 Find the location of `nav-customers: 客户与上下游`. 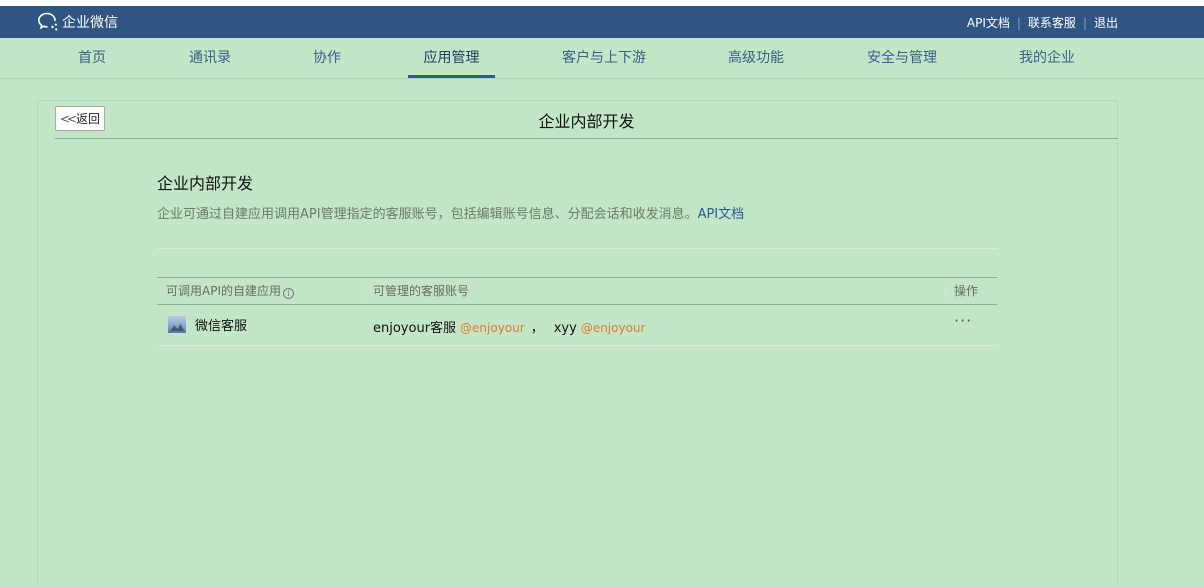

nav-customers: 客户与上下游 is located at coordinates (604, 58).